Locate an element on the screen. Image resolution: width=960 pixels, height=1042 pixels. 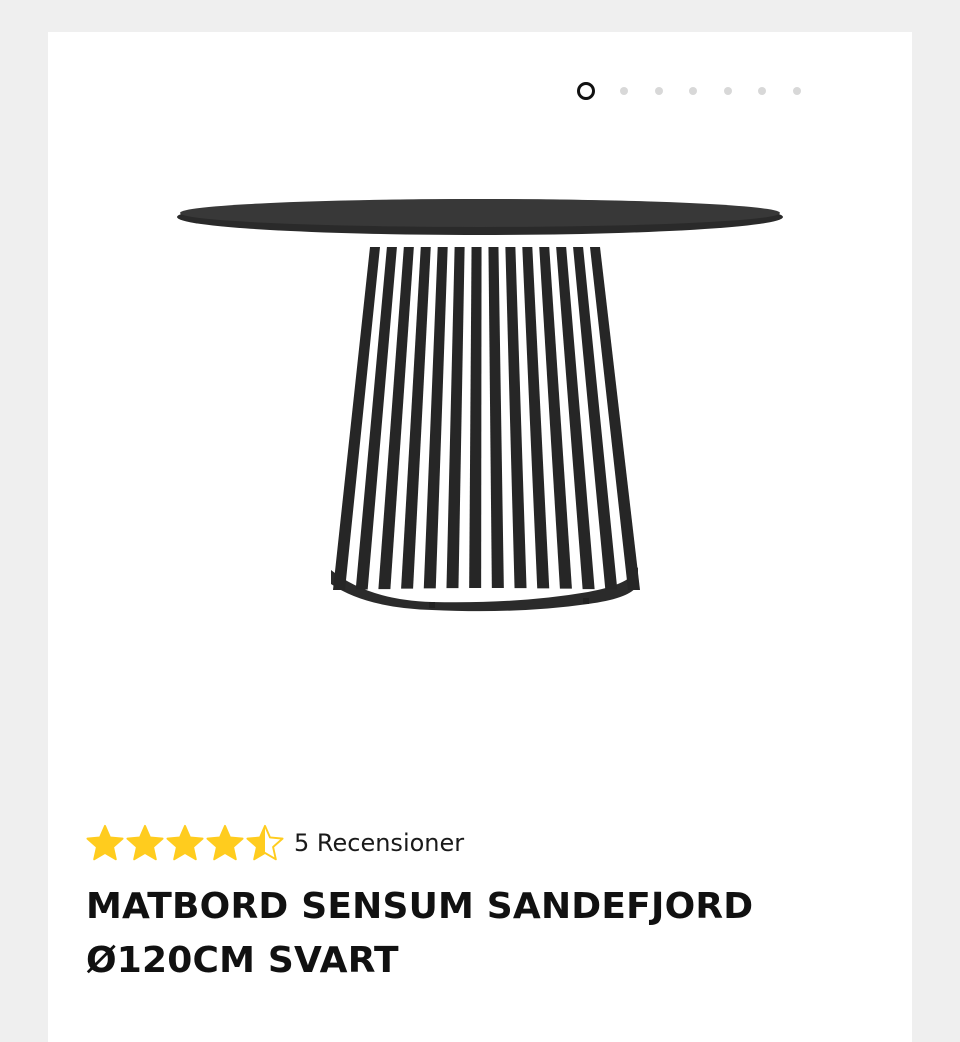
star-rating is located at coordinates (185, 843).